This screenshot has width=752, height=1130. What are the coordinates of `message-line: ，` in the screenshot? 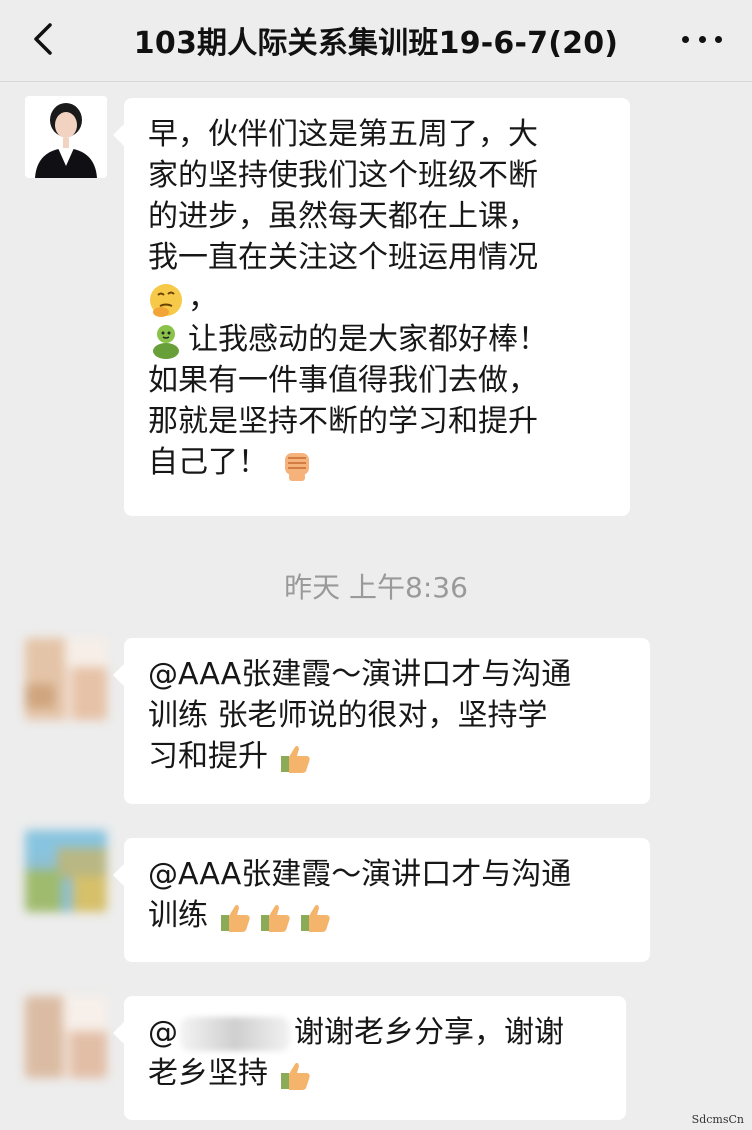 It's located at (377, 298).